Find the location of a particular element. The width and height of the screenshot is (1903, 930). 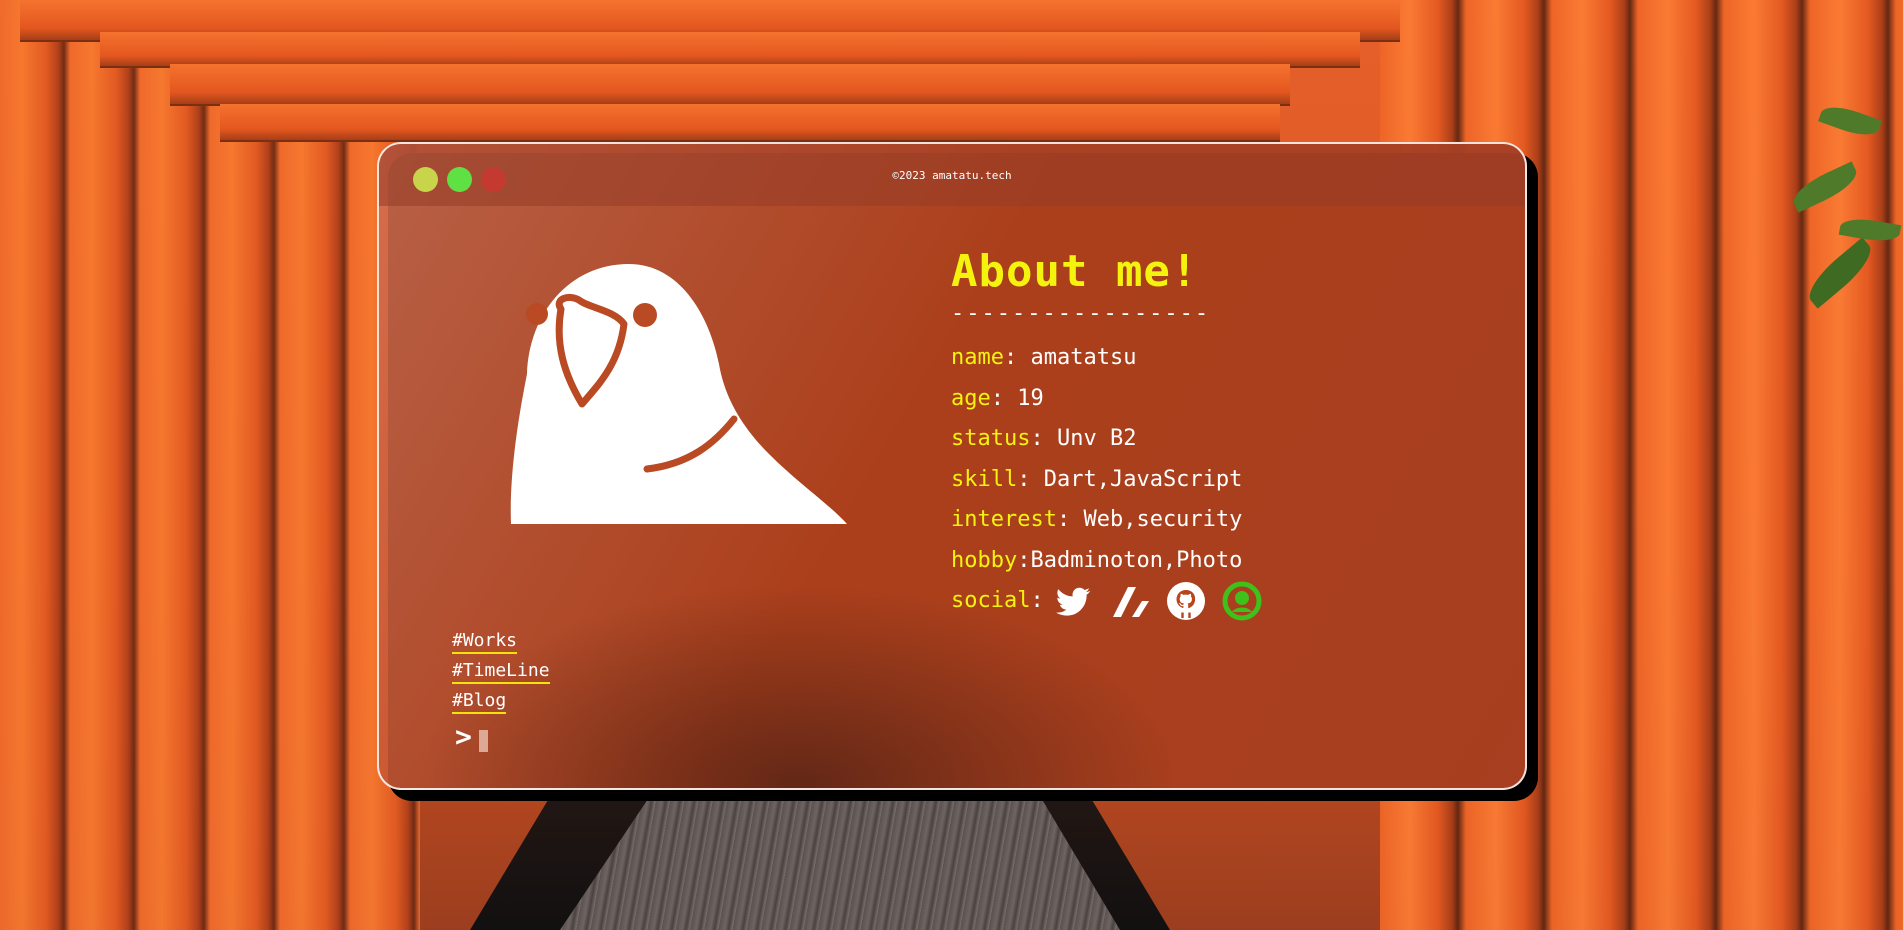

text-cursor is located at coordinates (483, 741).